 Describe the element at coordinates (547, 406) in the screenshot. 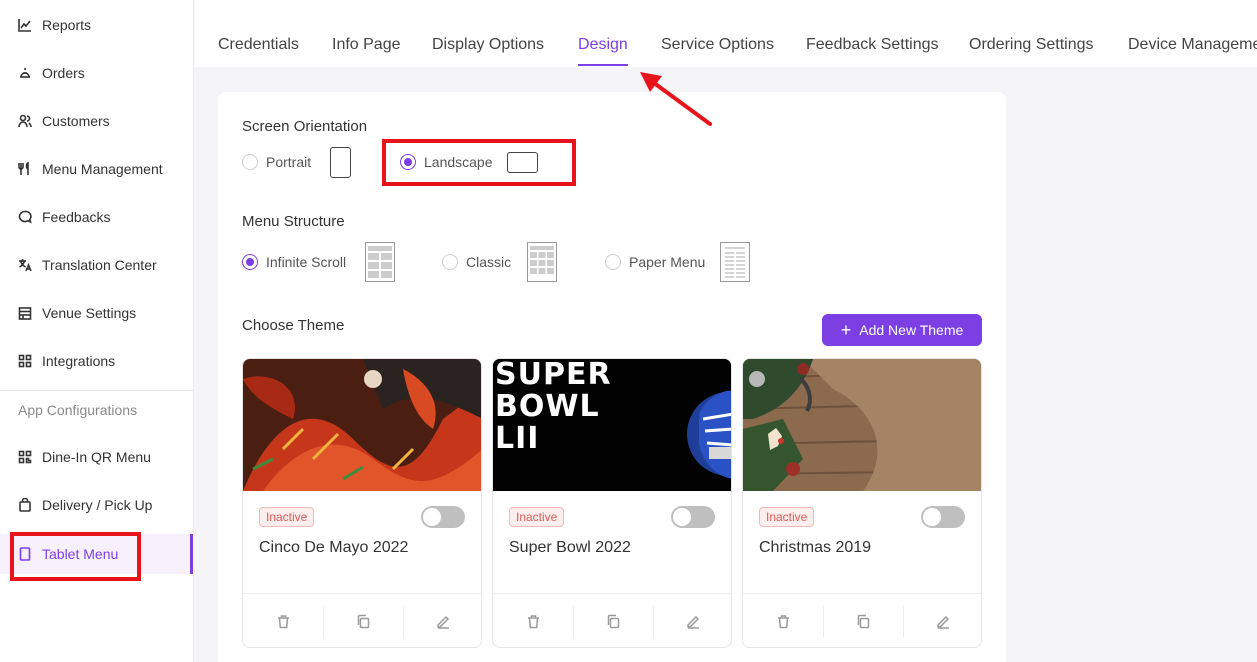

I see `image-text-line: BOWL` at that location.